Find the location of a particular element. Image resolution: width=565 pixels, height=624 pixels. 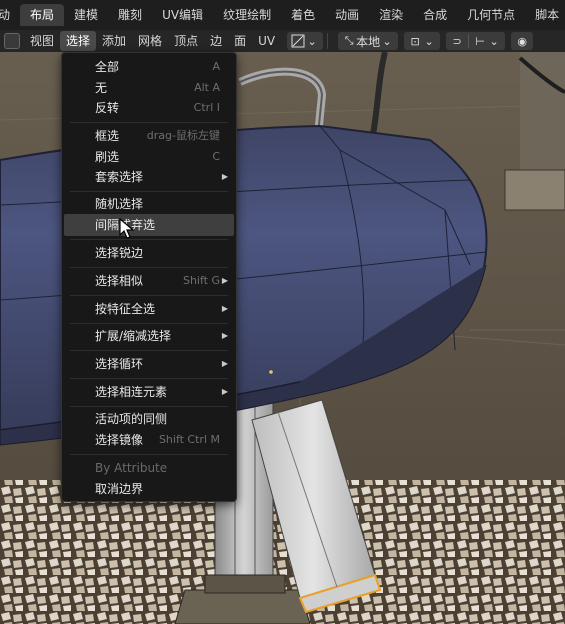

tab-texture-paint: 纹理绘制 is located at coordinates (247, 15).